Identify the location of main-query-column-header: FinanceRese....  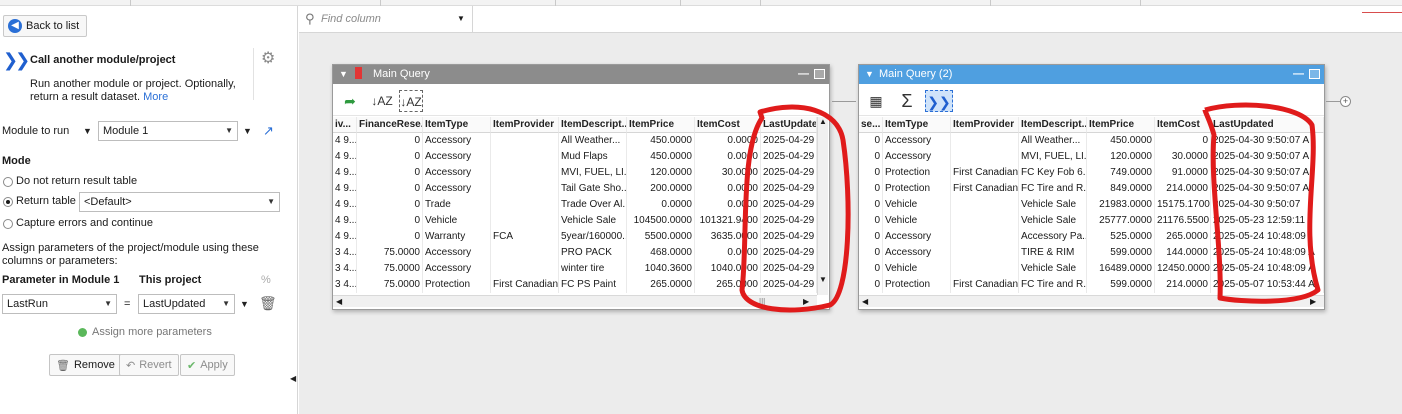
(390, 125).